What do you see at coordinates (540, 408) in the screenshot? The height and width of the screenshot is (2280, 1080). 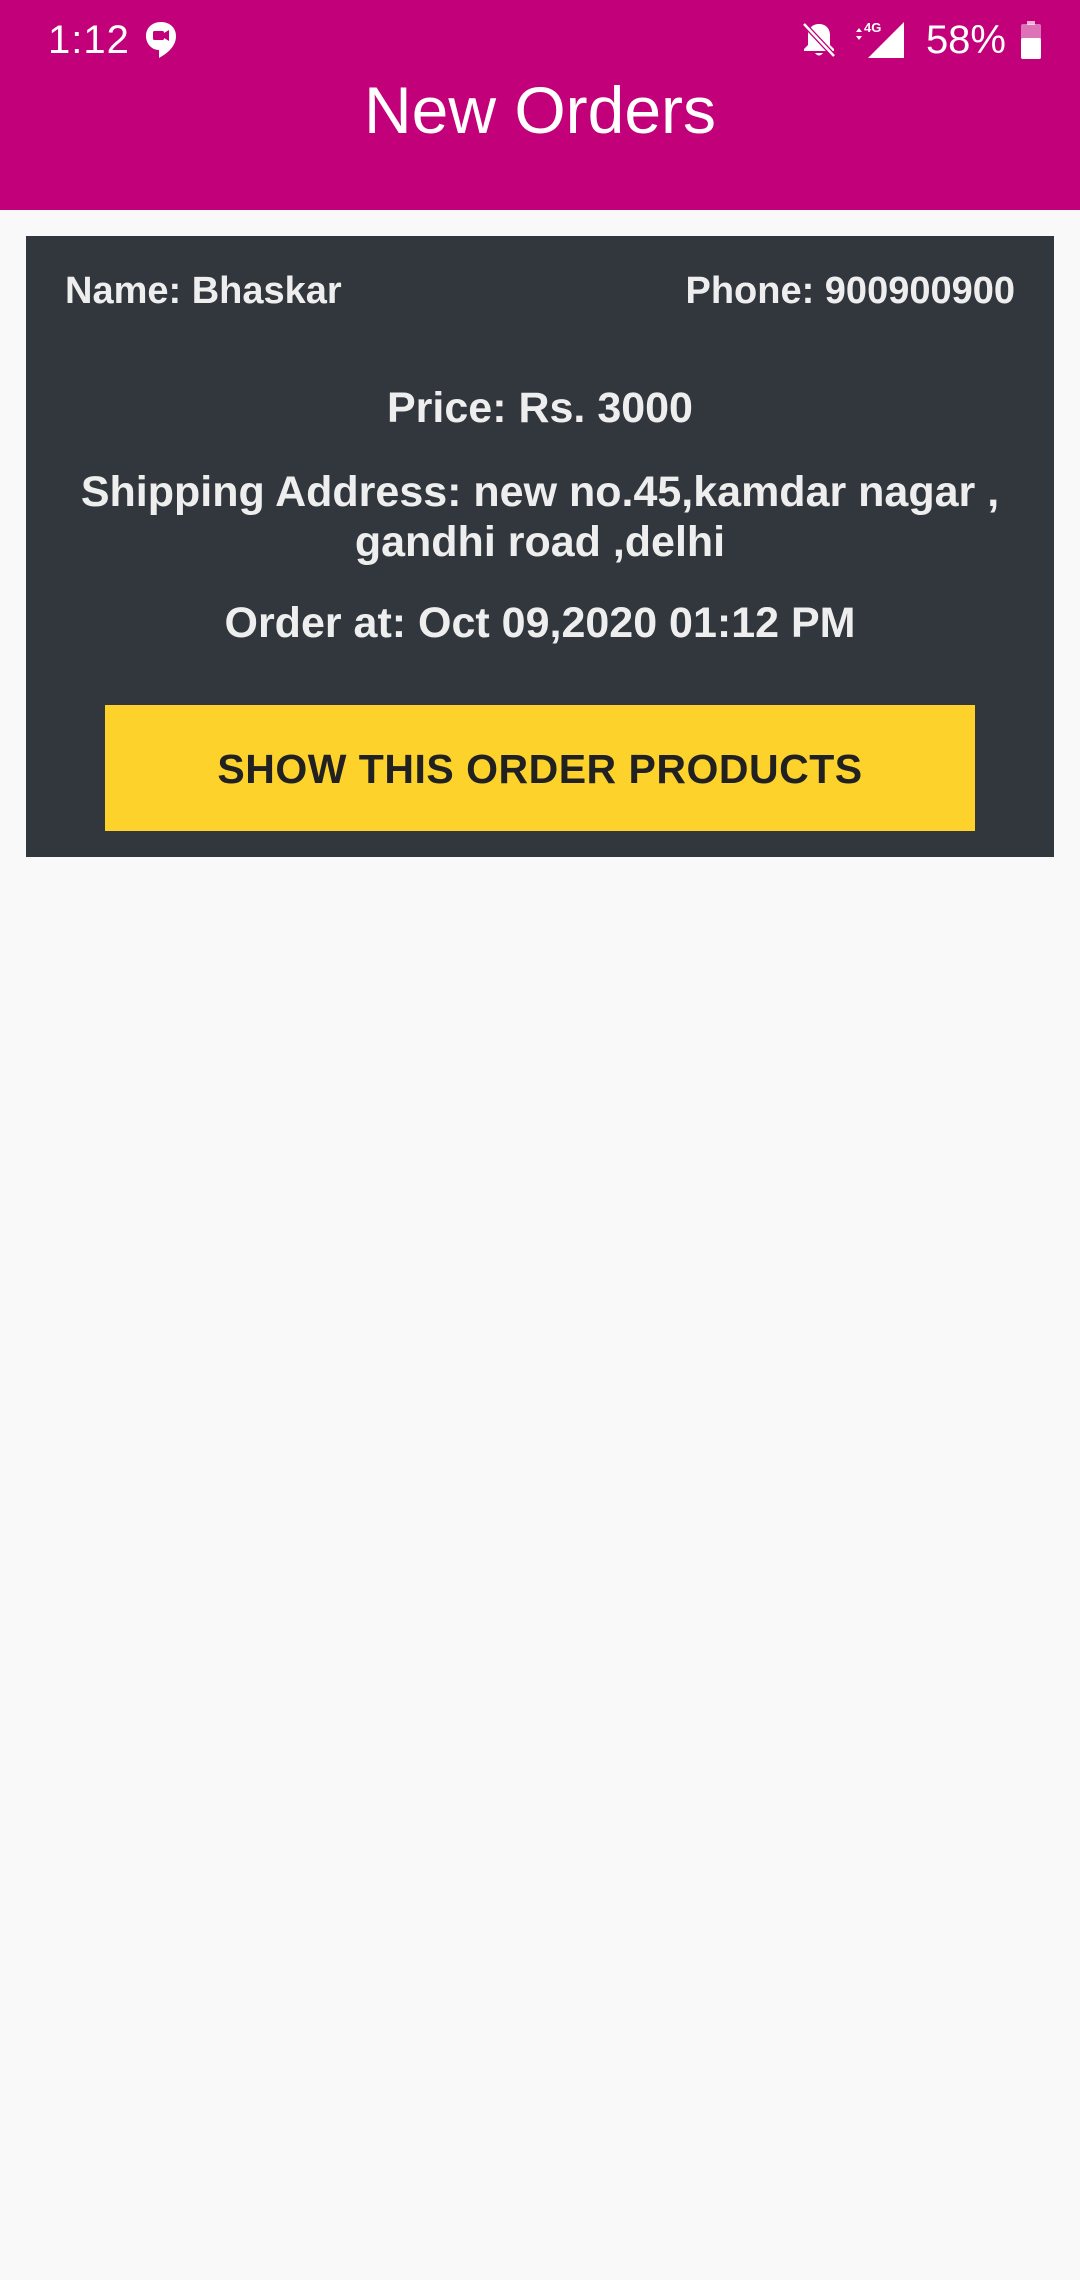 I see `order-price: Price: Rs. 3000` at bounding box center [540, 408].